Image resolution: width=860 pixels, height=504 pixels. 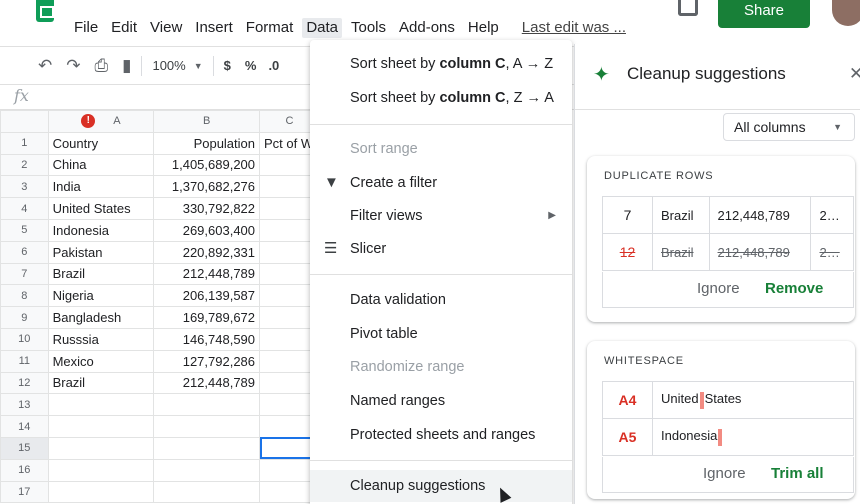 I want to click on sheet-row: 10 Russsia 146,748,590, so click(x=160, y=339).